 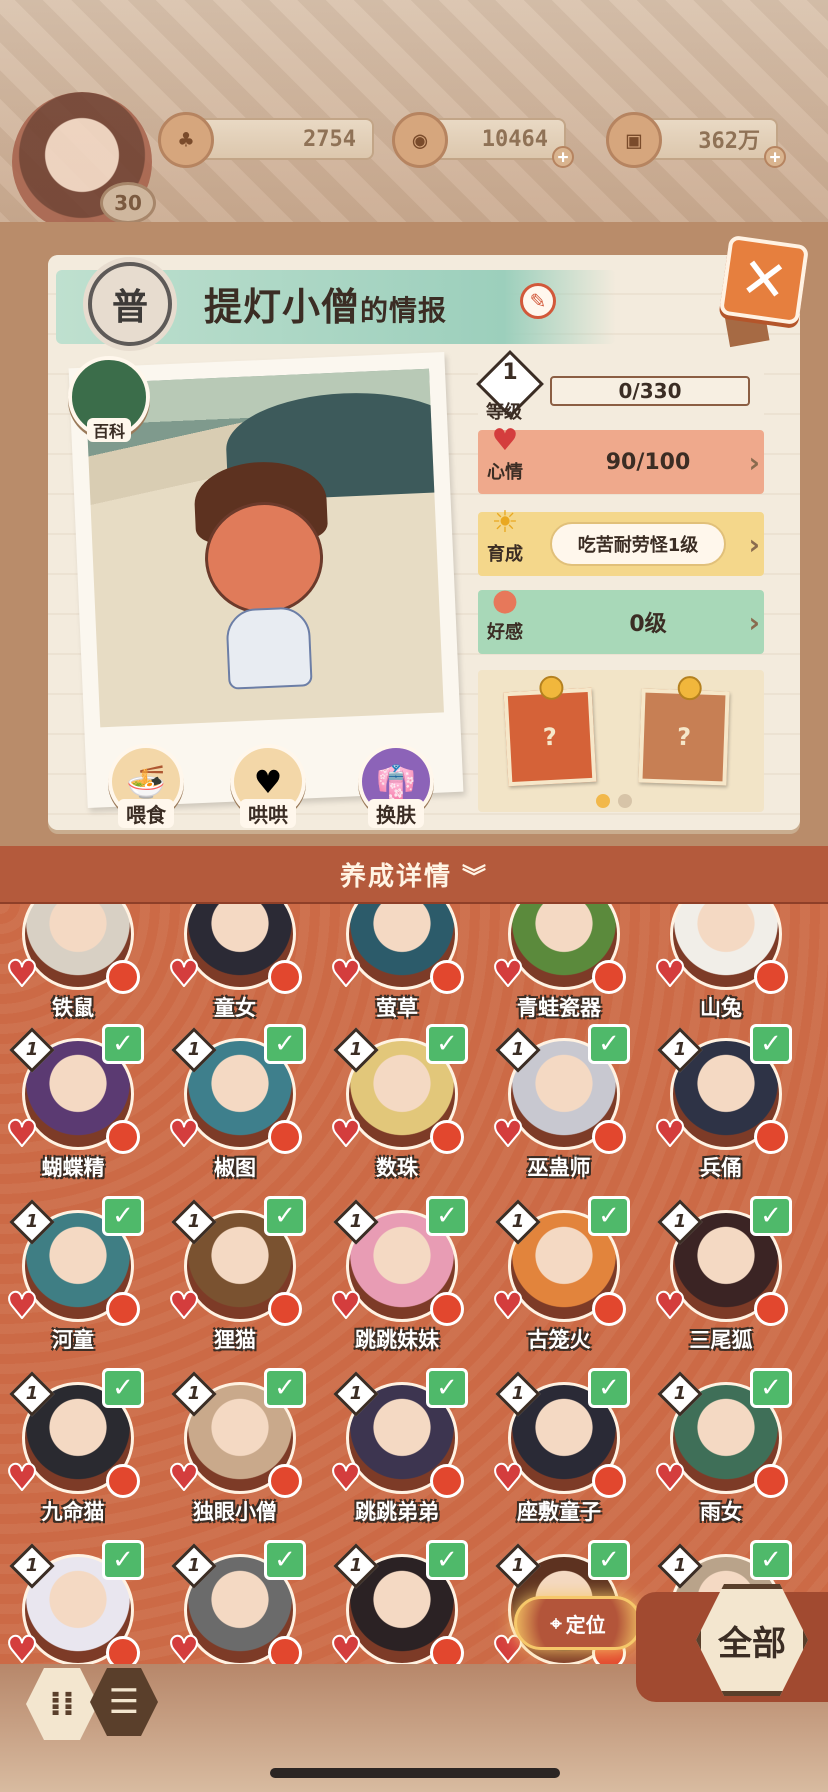 I want to click on locate-button: ⌖ 定位, so click(x=578, y=1623).